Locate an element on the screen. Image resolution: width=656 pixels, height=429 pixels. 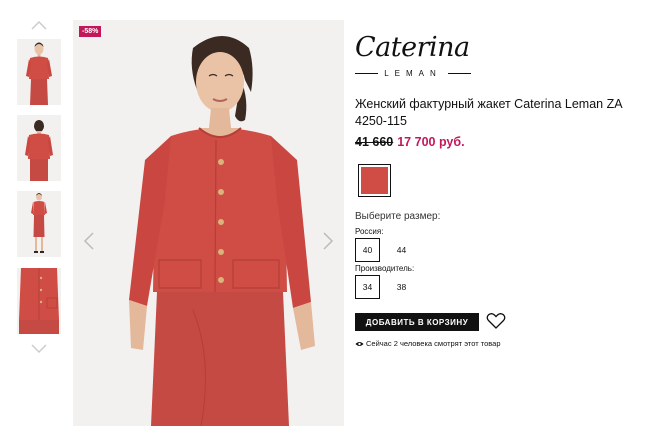
viewers-notice: Сейчас 2 человека смотрят этот товар is located at coordinates (428, 343).